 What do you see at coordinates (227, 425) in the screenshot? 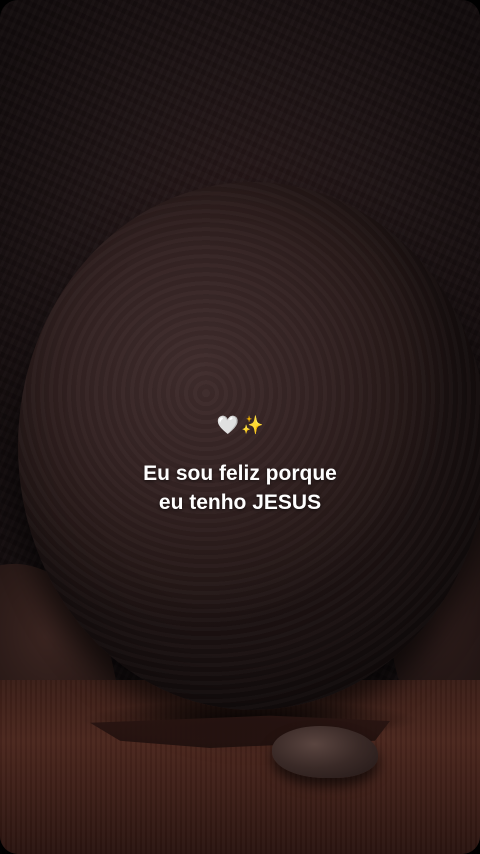
I see `white-heart-icon: 🤍` at bounding box center [227, 425].